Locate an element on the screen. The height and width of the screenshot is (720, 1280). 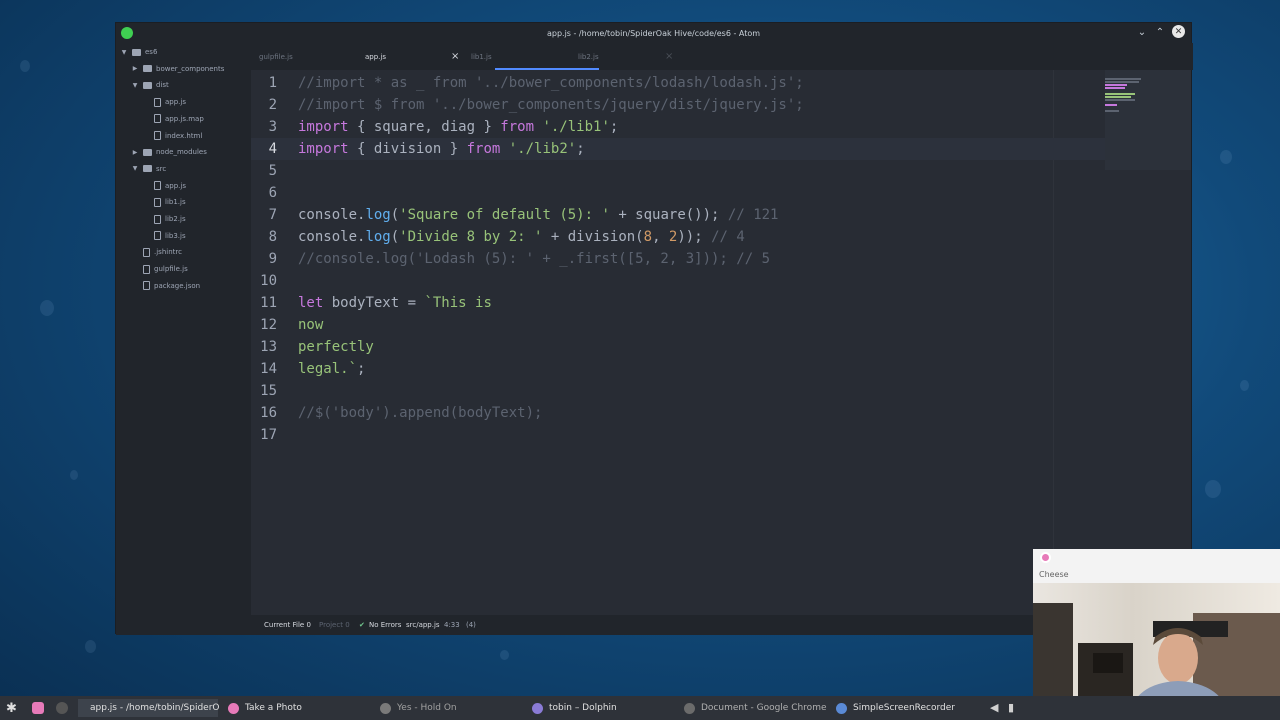
code-line: 15 is located at coordinates (678, 391).